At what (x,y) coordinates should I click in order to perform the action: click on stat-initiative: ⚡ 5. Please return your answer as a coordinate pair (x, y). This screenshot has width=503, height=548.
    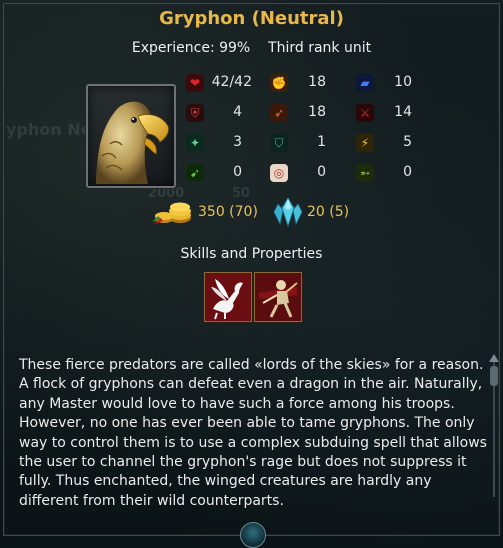
    Looking at the image, I should click on (406, 143).